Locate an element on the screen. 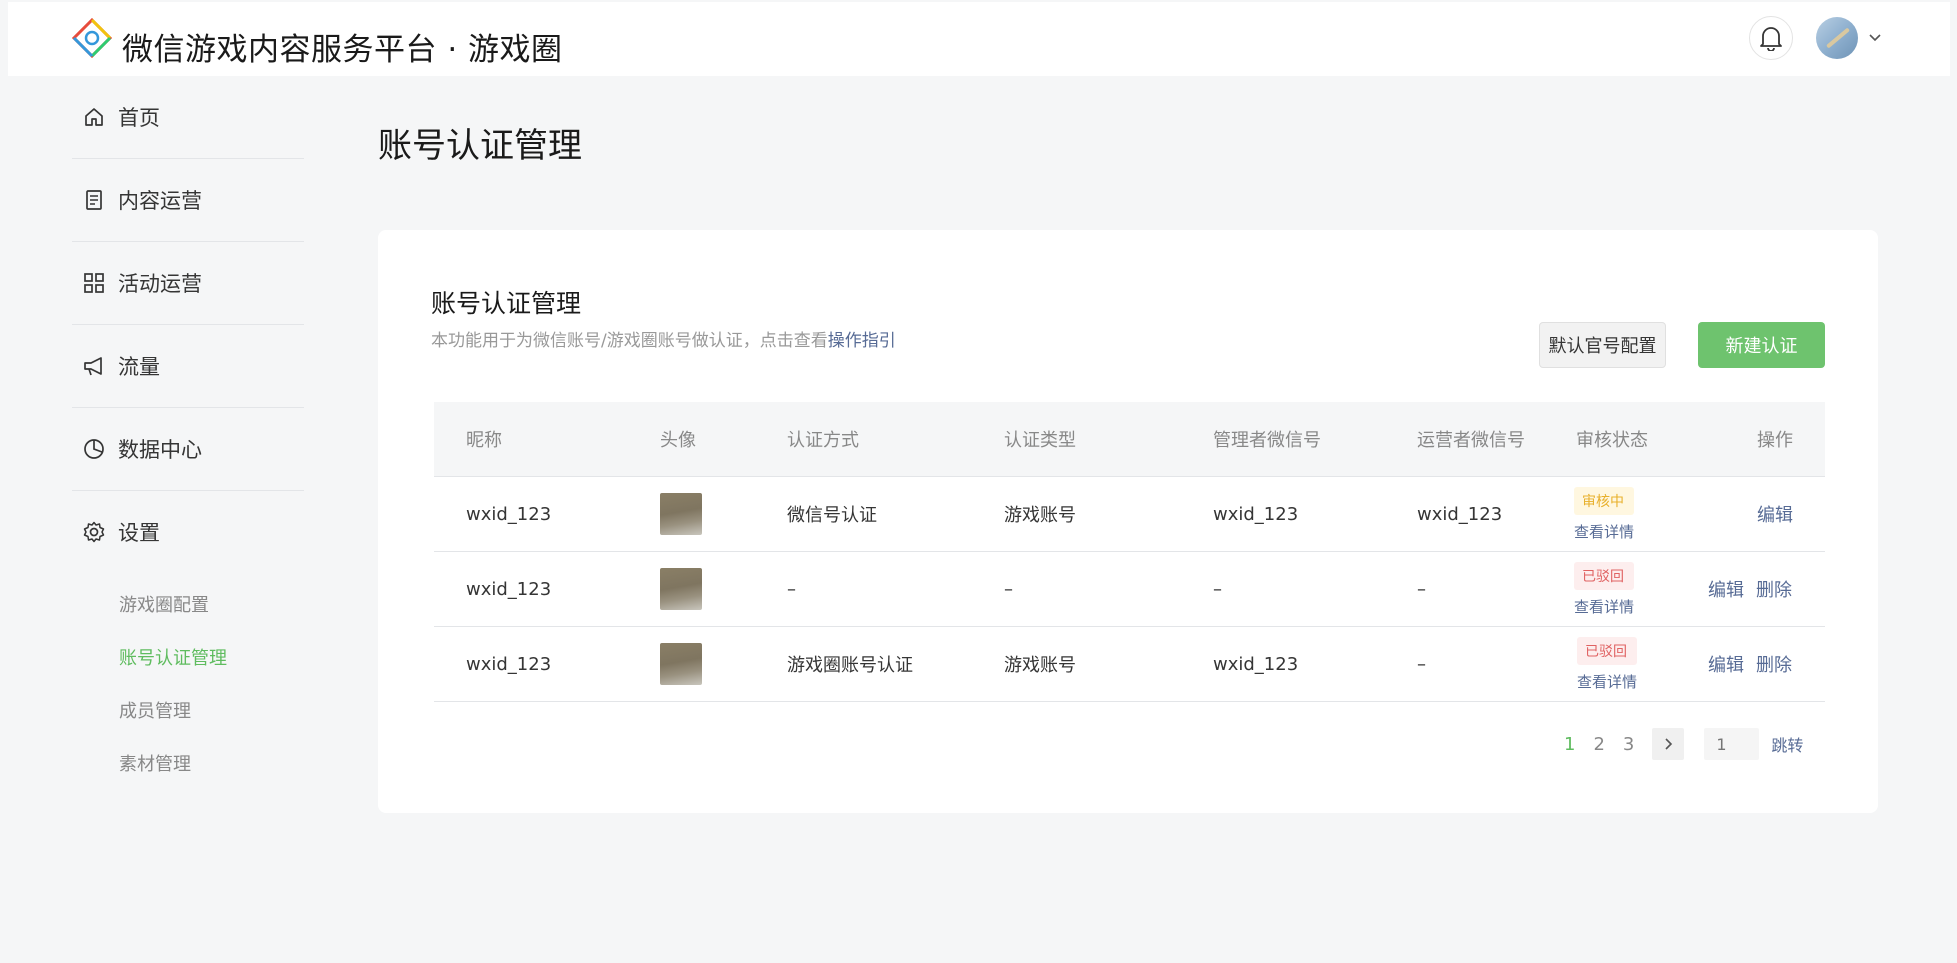 The height and width of the screenshot is (963, 1957). notification-button is located at coordinates (1771, 38).